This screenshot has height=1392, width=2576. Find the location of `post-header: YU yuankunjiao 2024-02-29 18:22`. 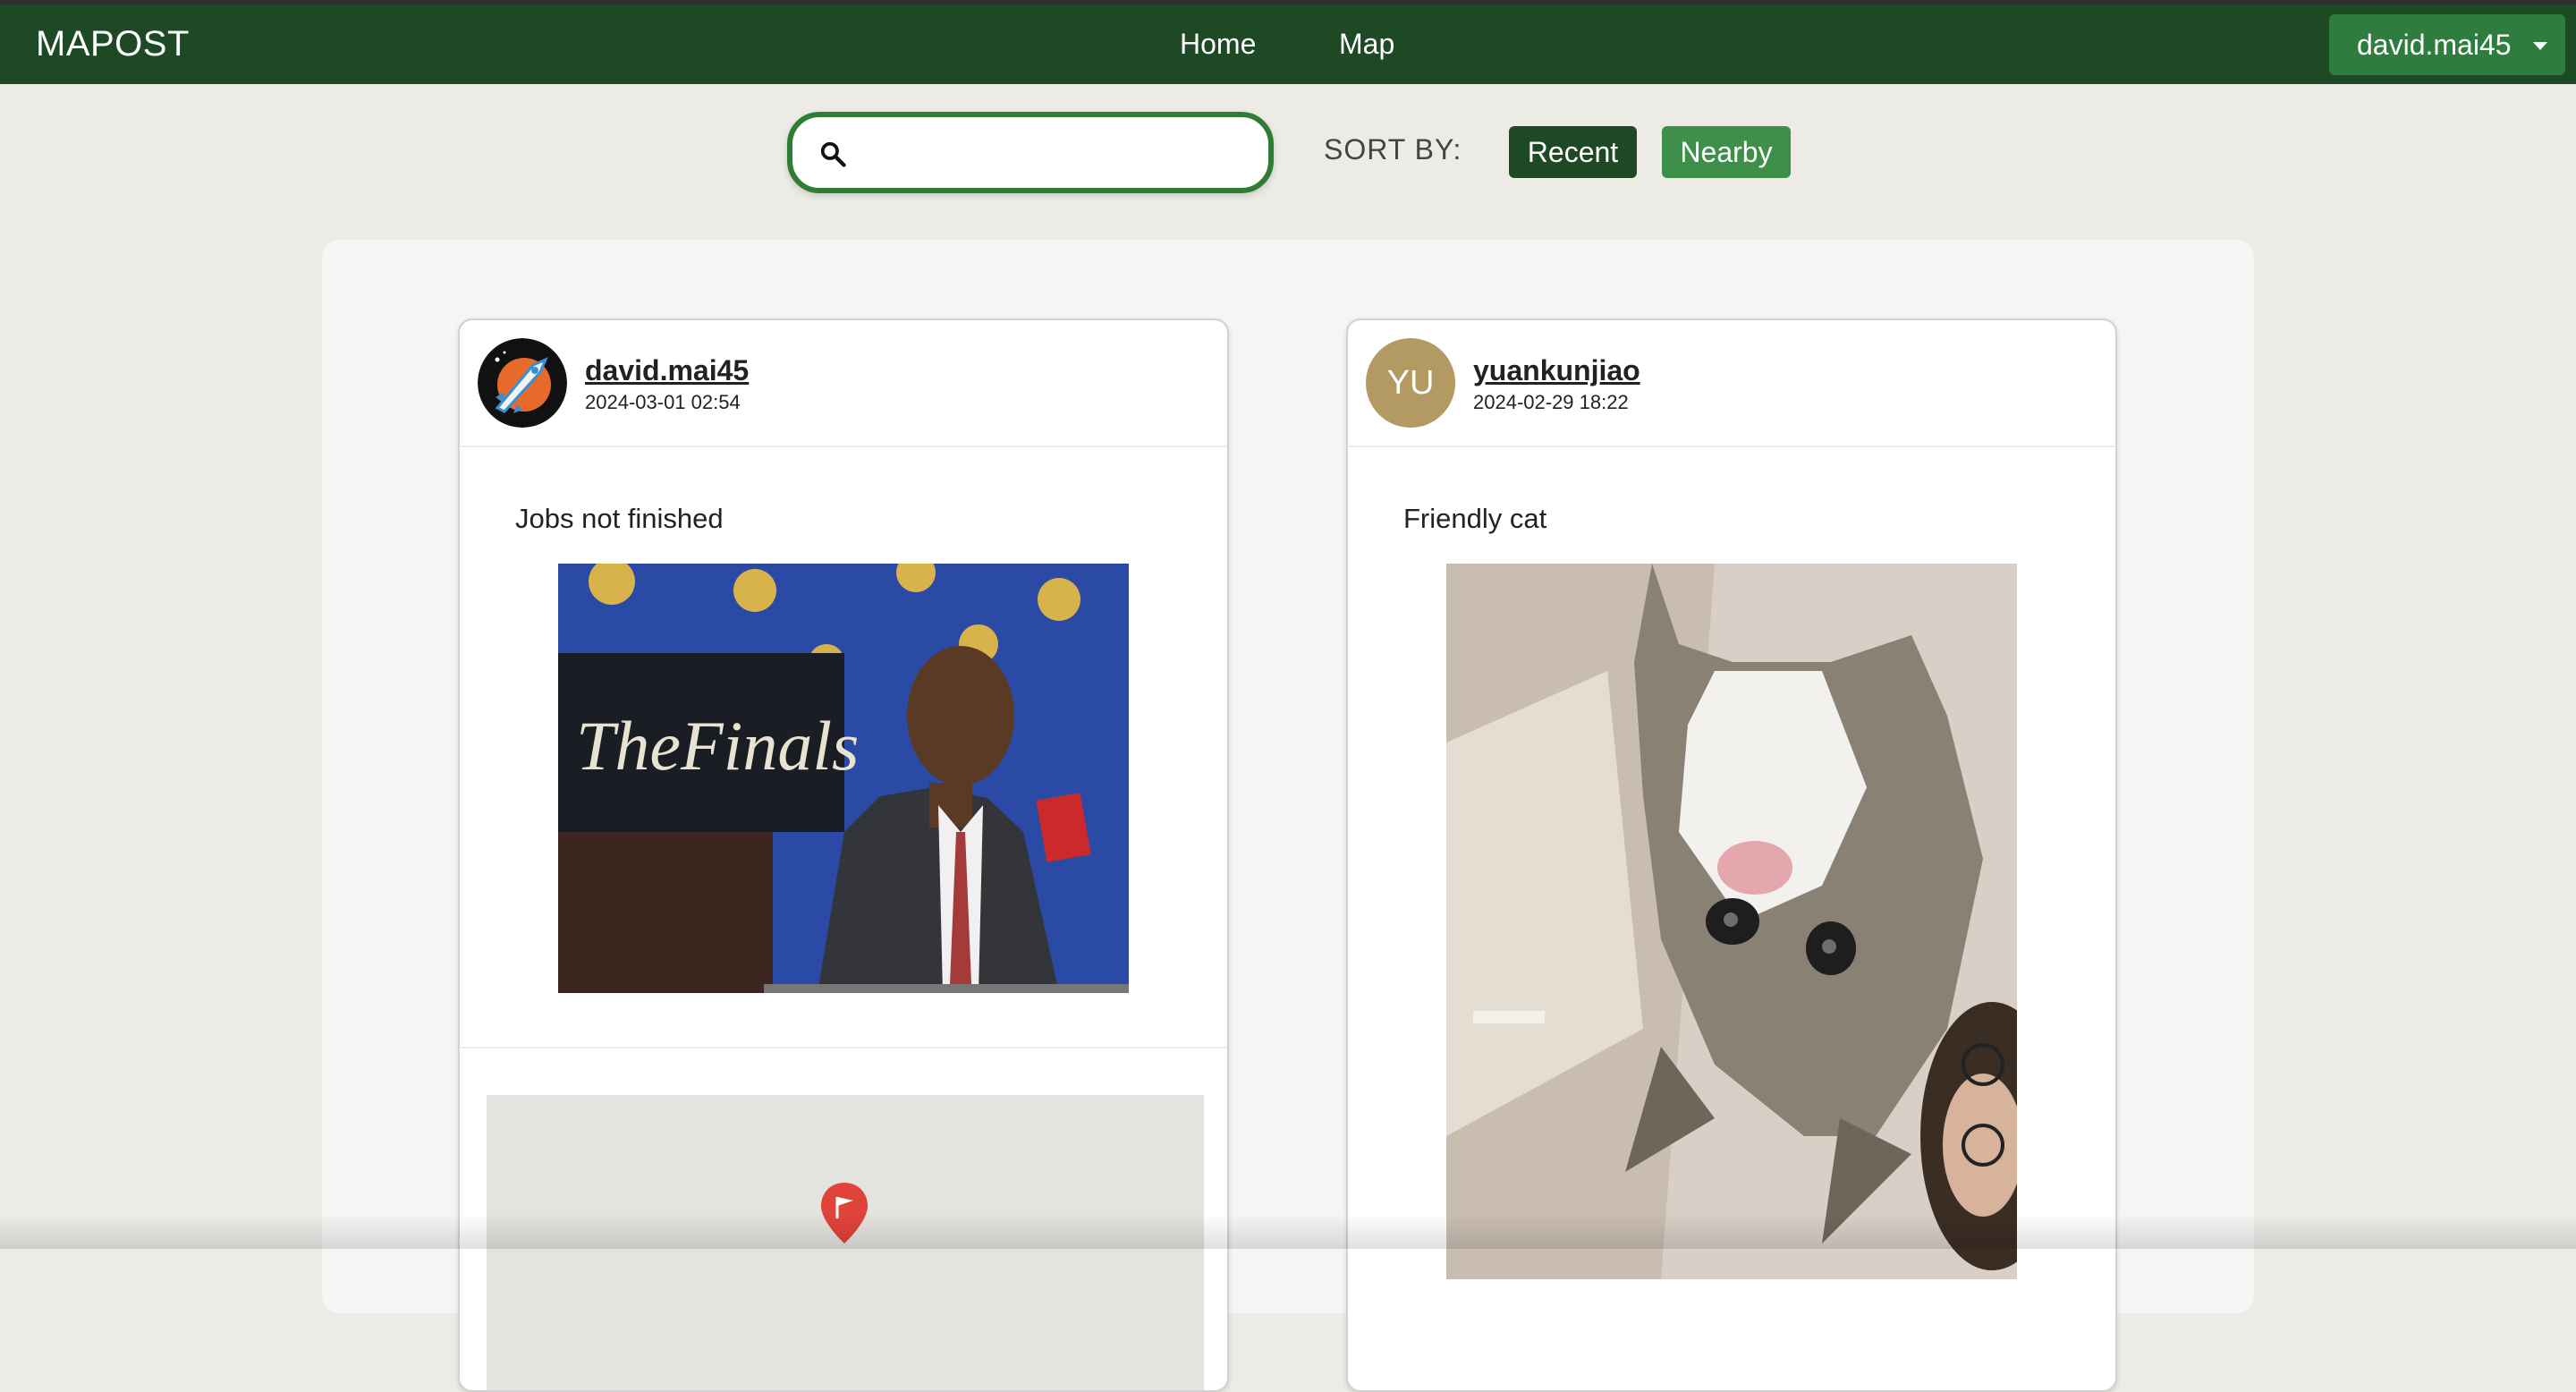

post-header: YU yuankunjiao 2024-02-29 18:22 is located at coordinates (1731, 383).